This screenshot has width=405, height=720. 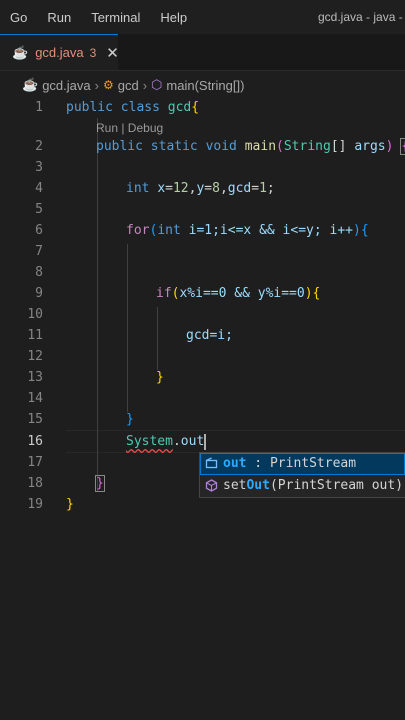 What do you see at coordinates (202, 314) in the screenshot?
I see `code-line: 10` at bounding box center [202, 314].